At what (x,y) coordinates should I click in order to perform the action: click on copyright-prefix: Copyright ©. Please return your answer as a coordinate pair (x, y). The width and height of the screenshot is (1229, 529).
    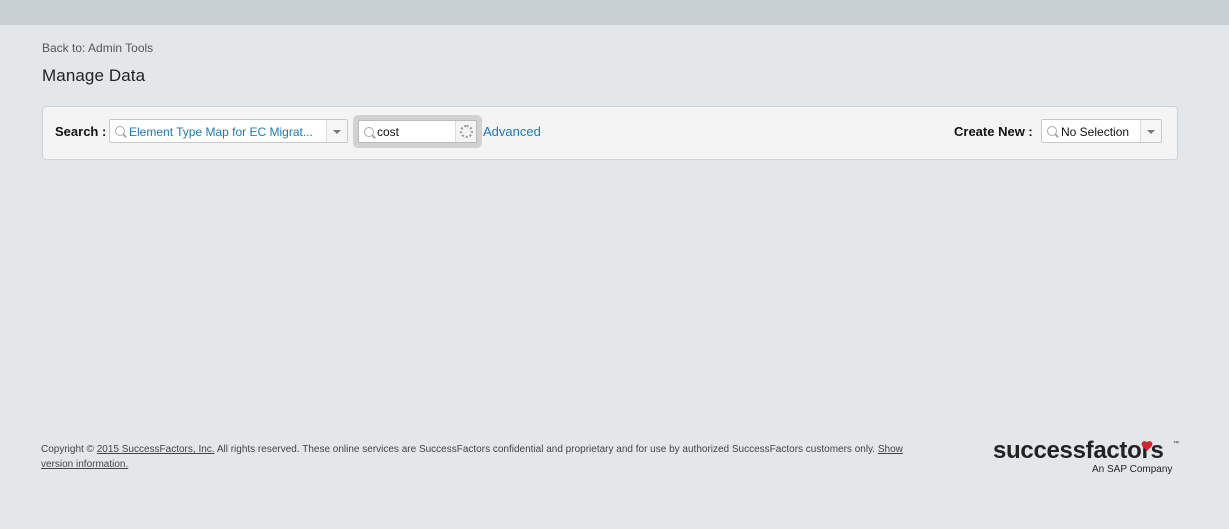
    Looking at the image, I should click on (67, 449).